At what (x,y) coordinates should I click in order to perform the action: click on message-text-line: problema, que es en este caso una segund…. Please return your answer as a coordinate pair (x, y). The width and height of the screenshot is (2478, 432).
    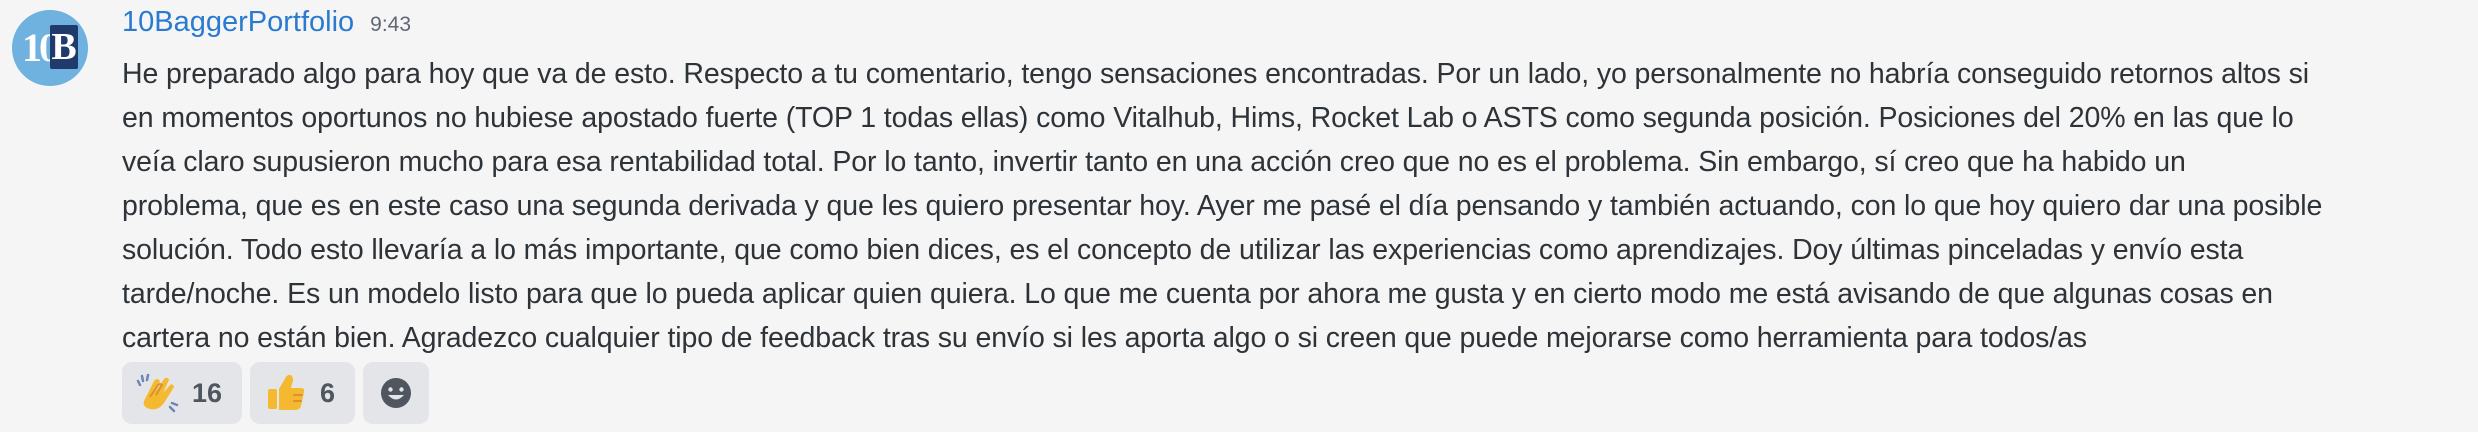
    Looking at the image, I should click on (1222, 206).